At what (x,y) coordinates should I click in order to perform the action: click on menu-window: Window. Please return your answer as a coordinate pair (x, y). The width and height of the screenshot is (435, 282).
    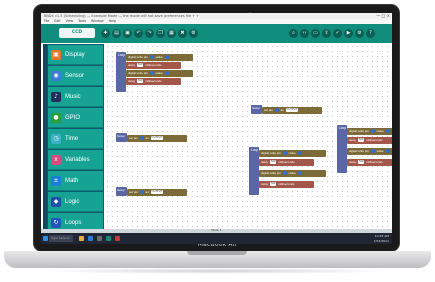
    Looking at the image, I should click on (97, 21).